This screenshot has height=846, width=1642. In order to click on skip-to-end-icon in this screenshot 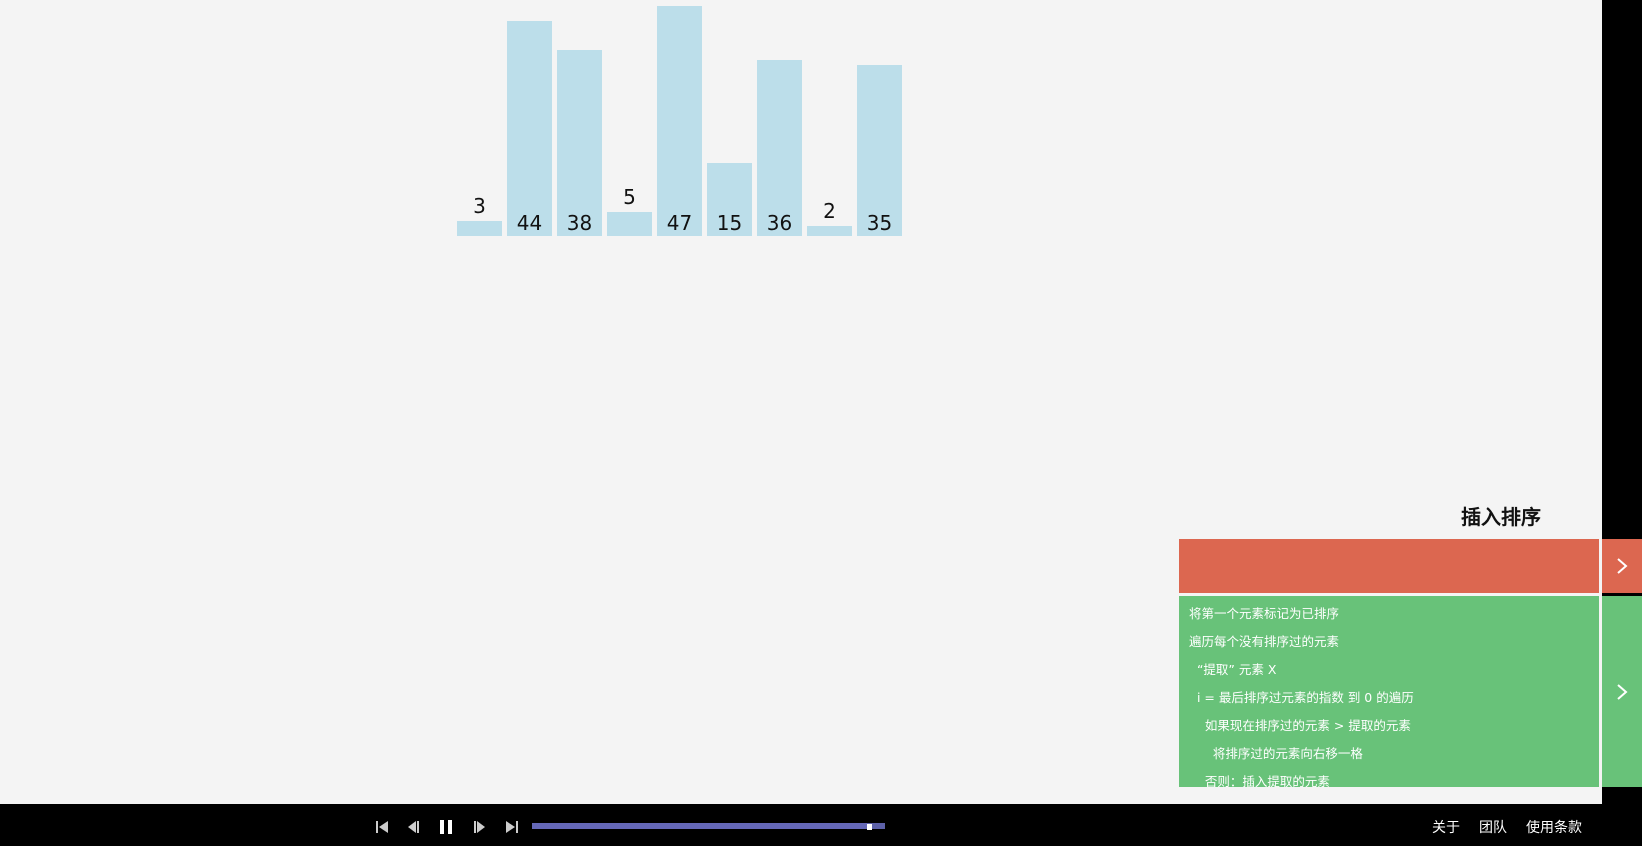, I will do `click(512, 827)`.